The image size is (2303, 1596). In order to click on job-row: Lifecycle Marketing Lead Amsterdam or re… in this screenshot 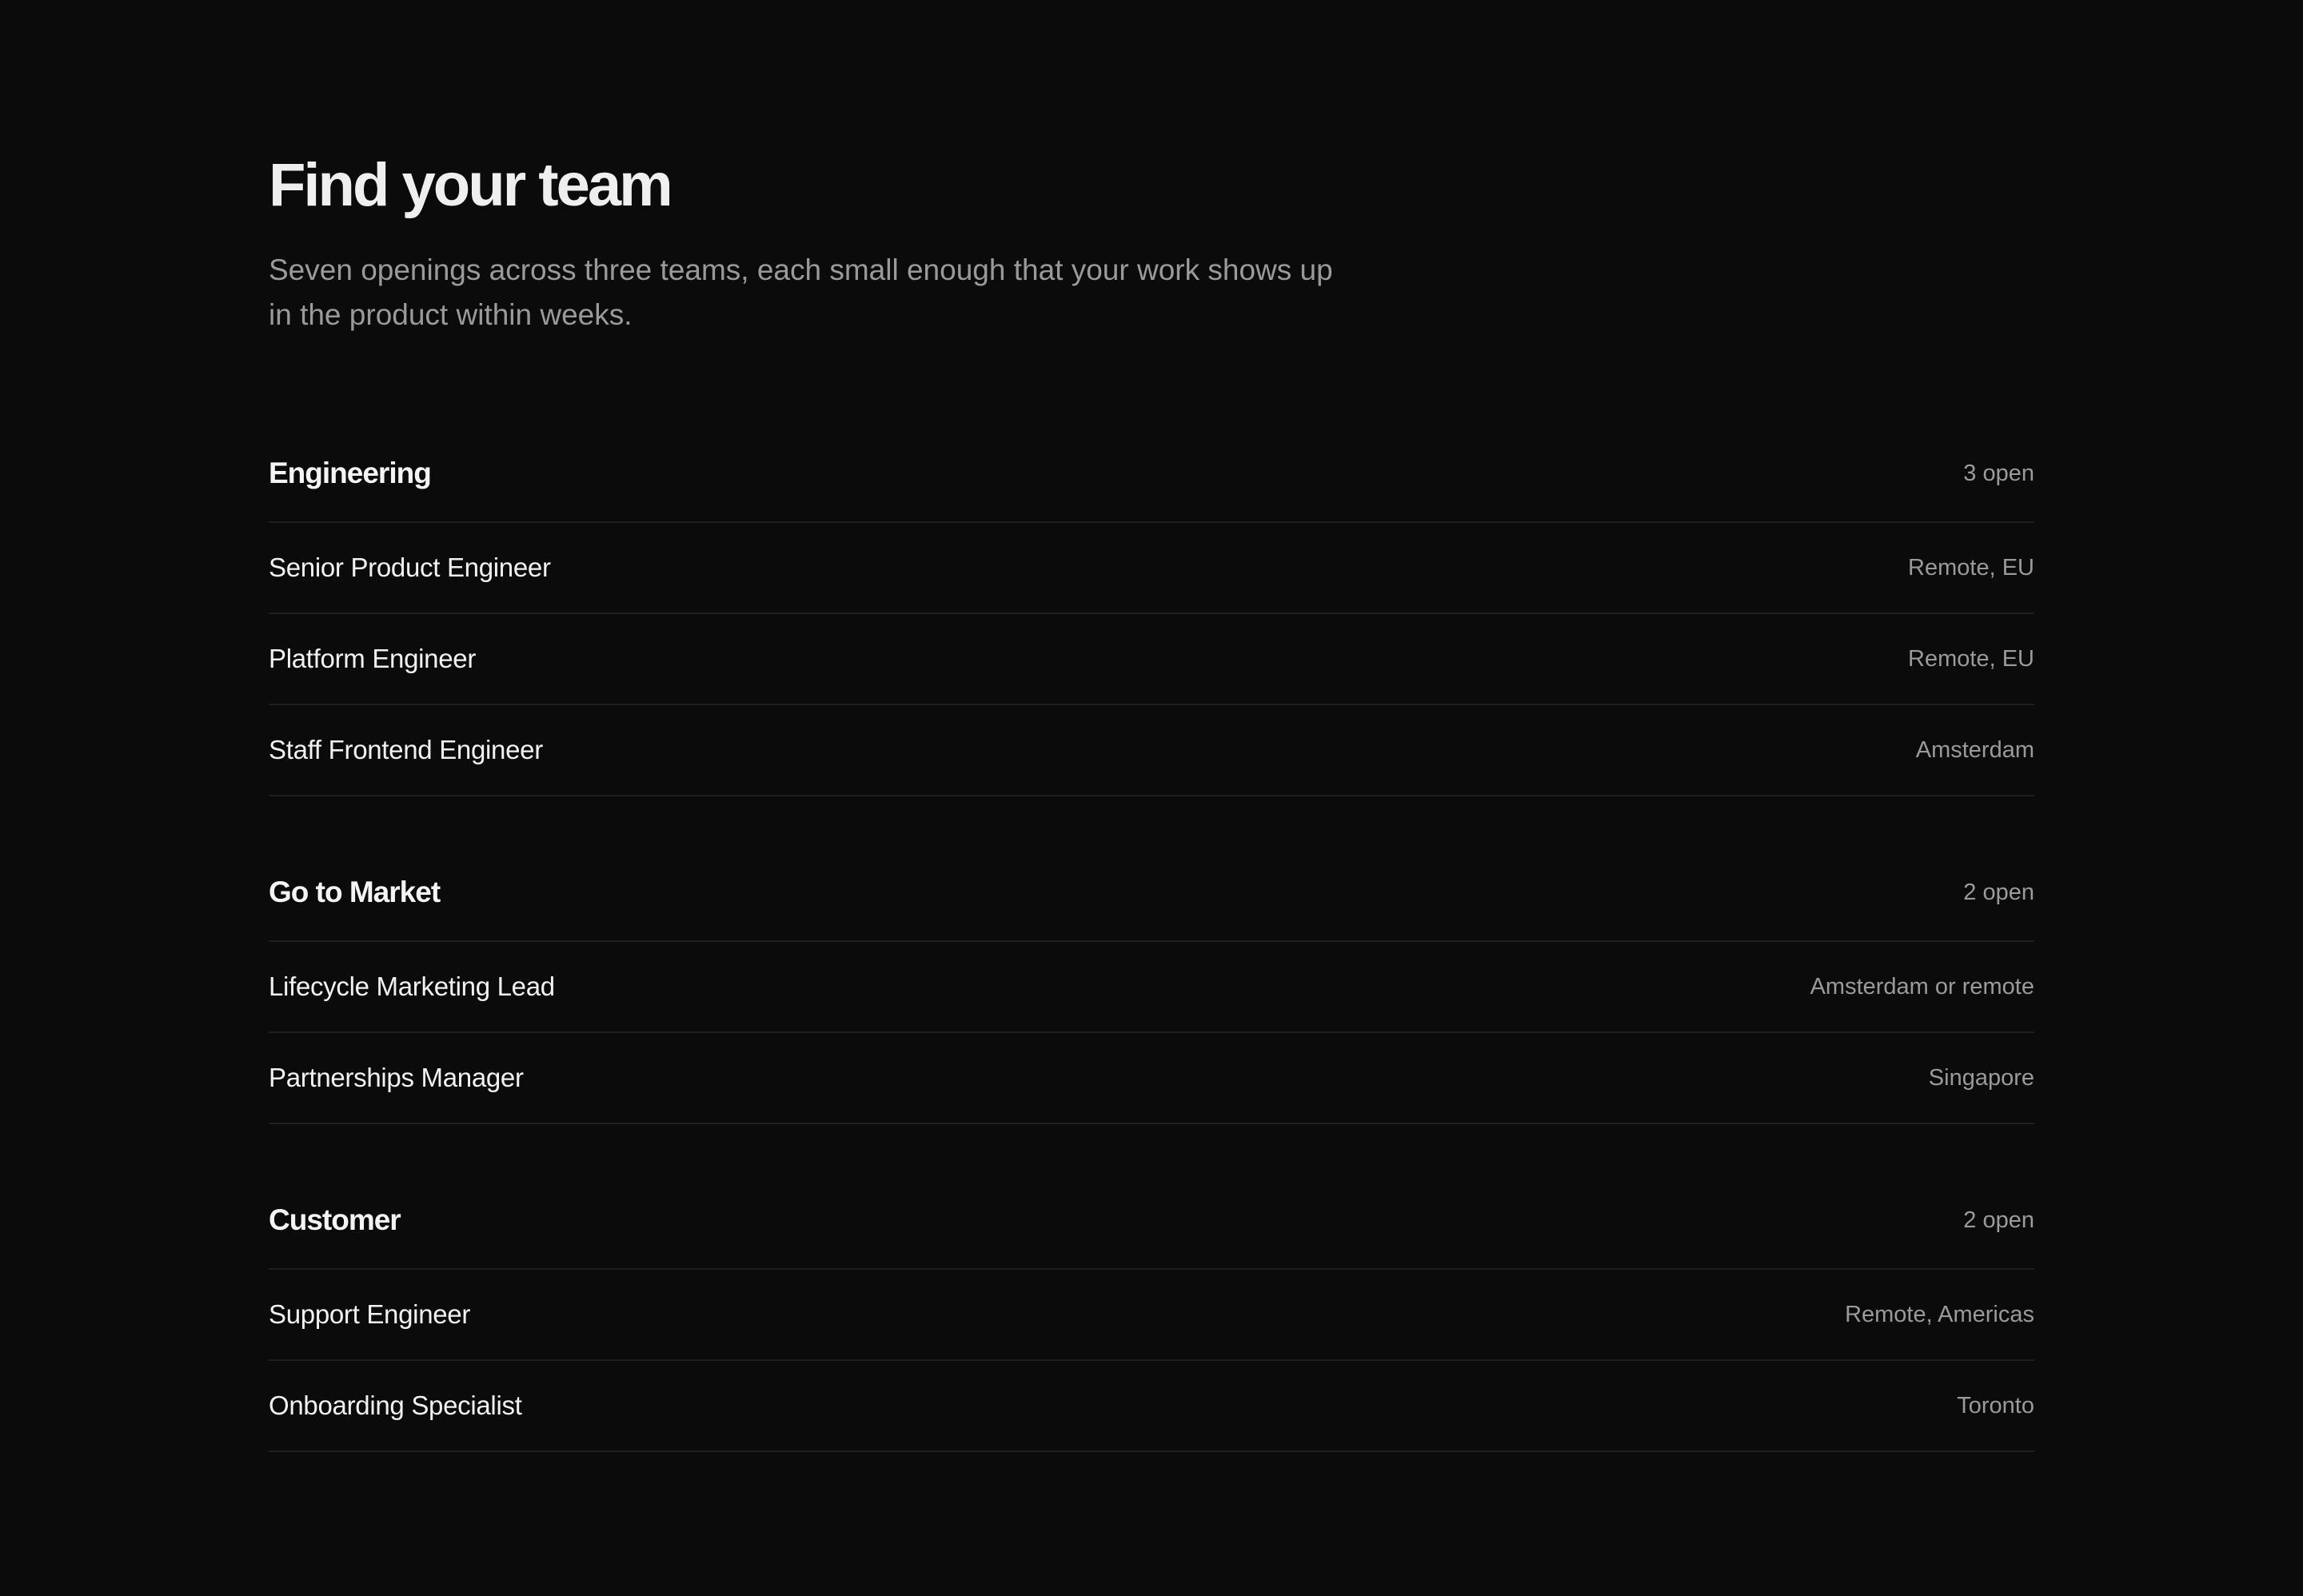, I will do `click(1151, 988)`.